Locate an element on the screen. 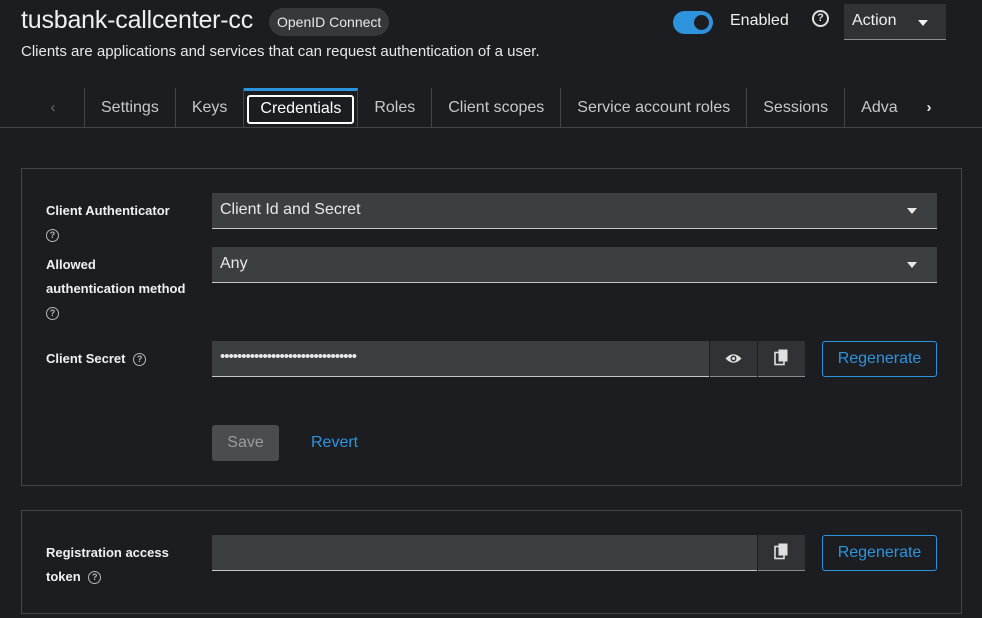 The width and height of the screenshot is (982, 618). copy-token-button is located at coordinates (781, 553).